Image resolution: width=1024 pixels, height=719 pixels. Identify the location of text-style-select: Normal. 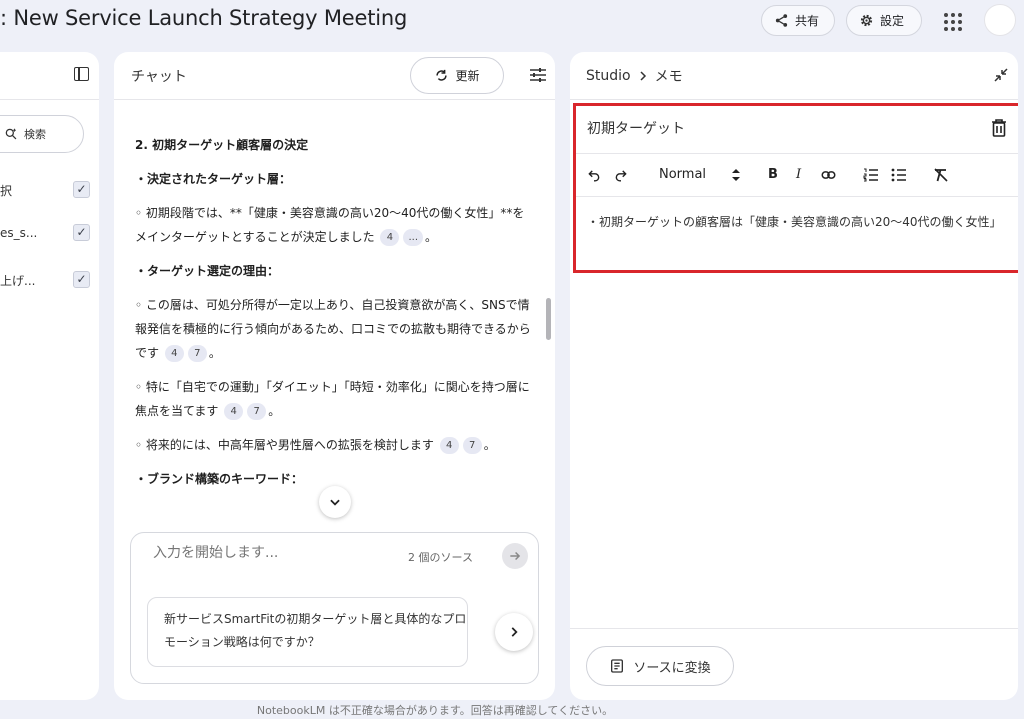
(682, 175).